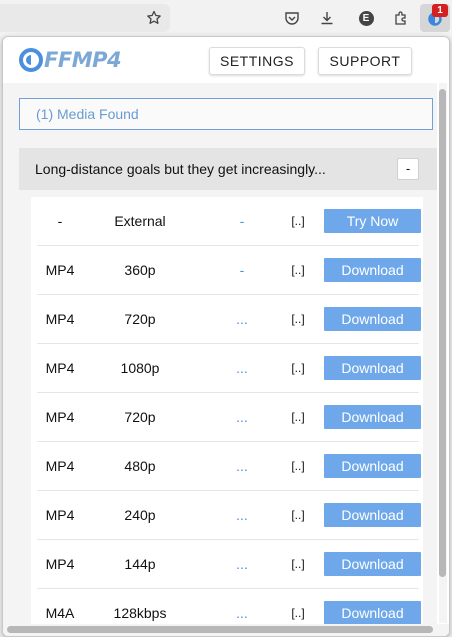  Describe the element at coordinates (366, 18) in the screenshot. I see `extension-e-icon: E` at that location.